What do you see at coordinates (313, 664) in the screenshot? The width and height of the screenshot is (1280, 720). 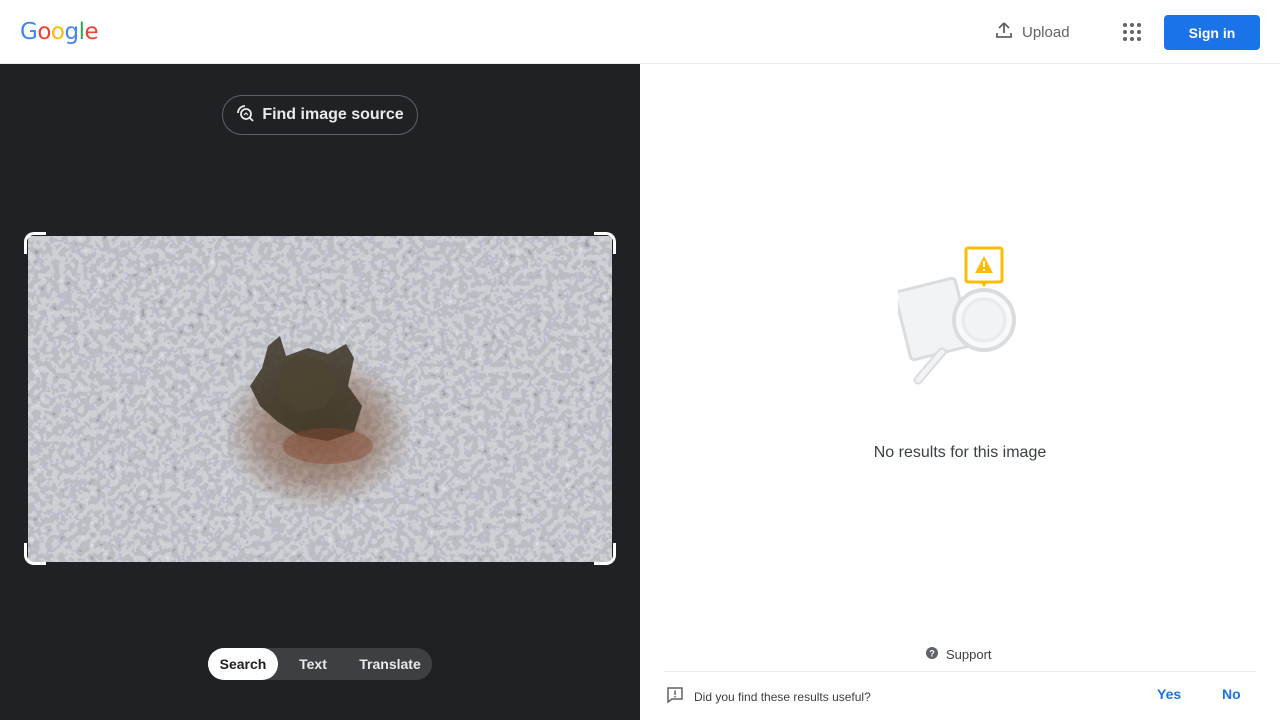 I see `tab-text: Text` at bounding box center [313, 664].